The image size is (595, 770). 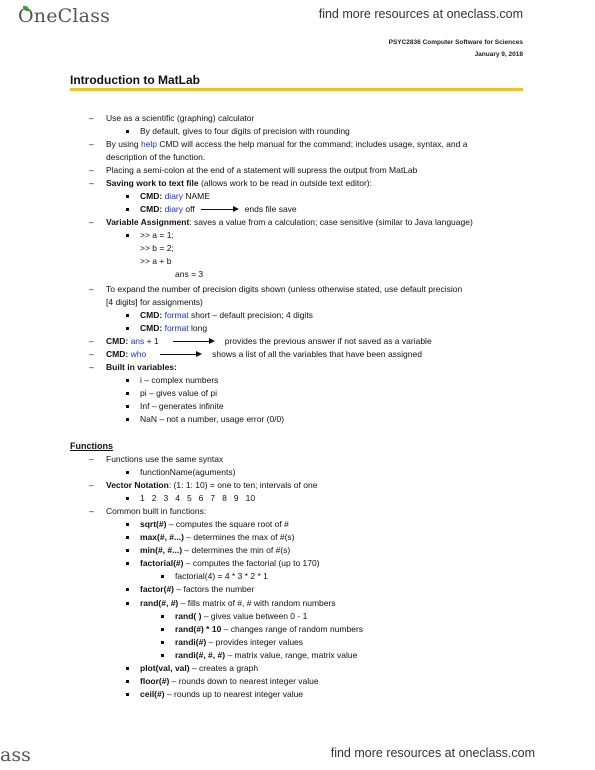 I want to click on promo-link-bottom: find more resources at oneclass.com, so click(x=433, y=753).